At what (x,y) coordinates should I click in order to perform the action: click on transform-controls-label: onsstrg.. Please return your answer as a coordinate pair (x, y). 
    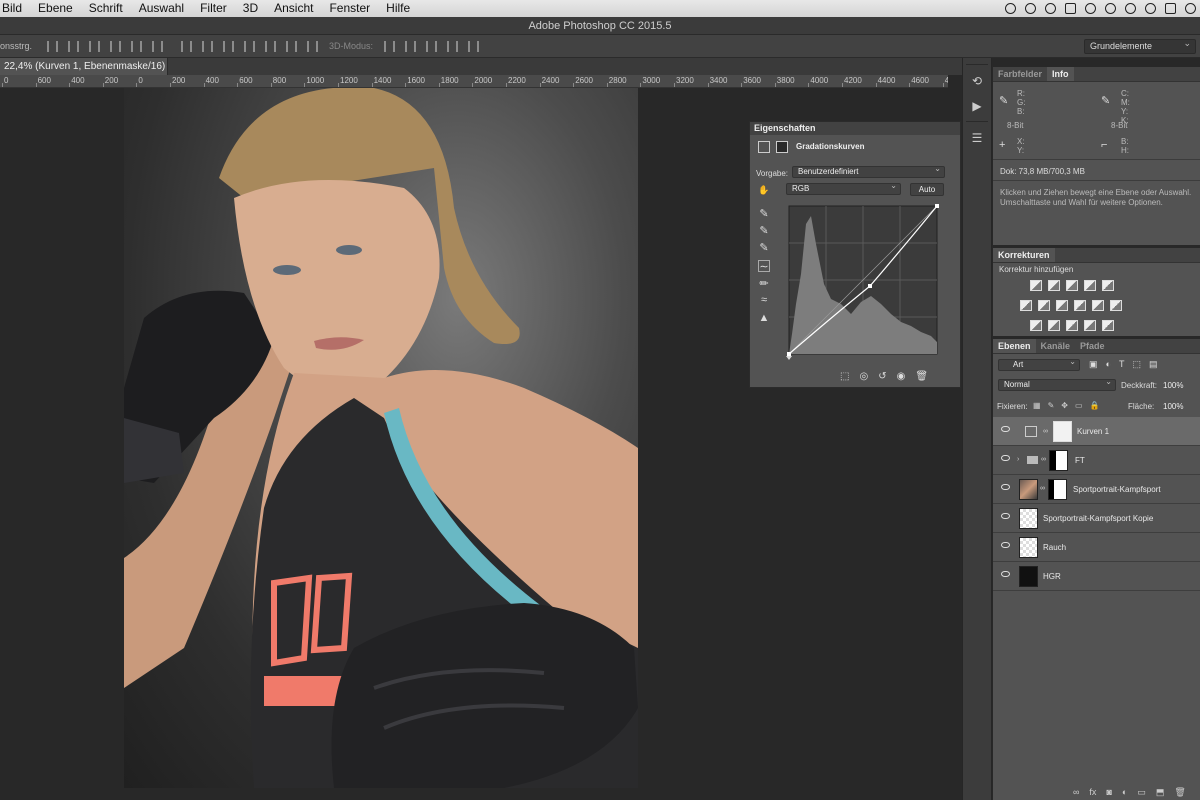
    Looking at the image, I should click on (16, 46).